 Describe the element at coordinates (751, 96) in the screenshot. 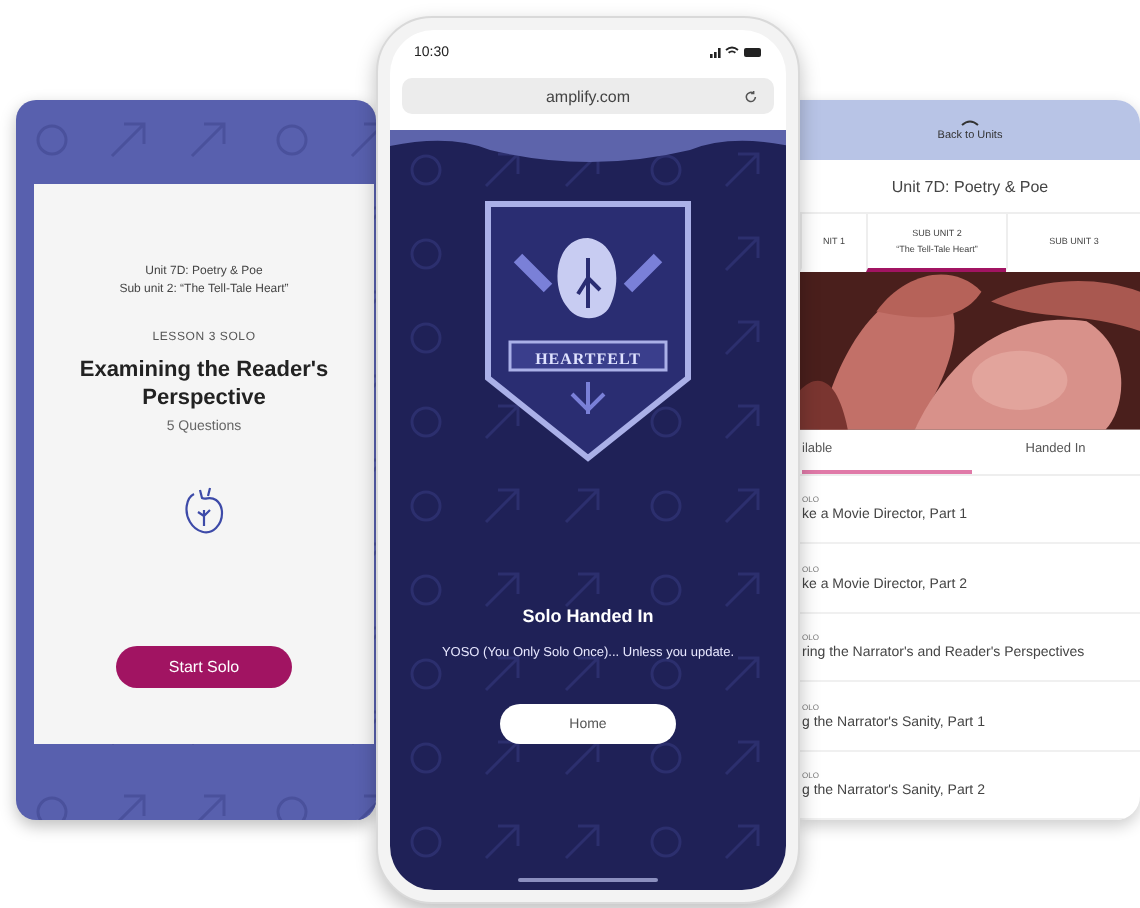

I see `reload-icon` at that location.